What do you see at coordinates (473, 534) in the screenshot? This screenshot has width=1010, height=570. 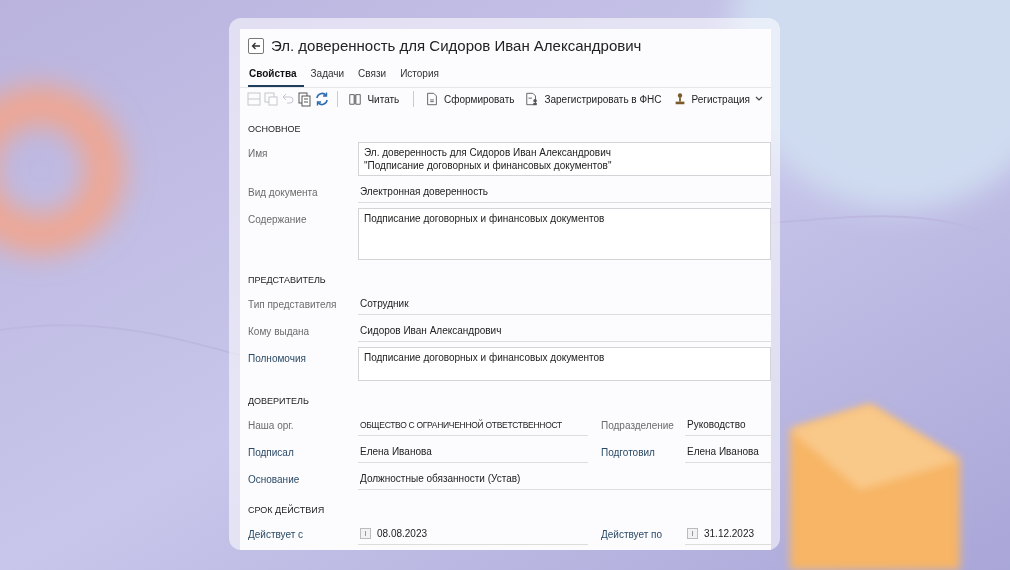 I see `date-field: 08.08.2023` at bounding box center [473, 534].